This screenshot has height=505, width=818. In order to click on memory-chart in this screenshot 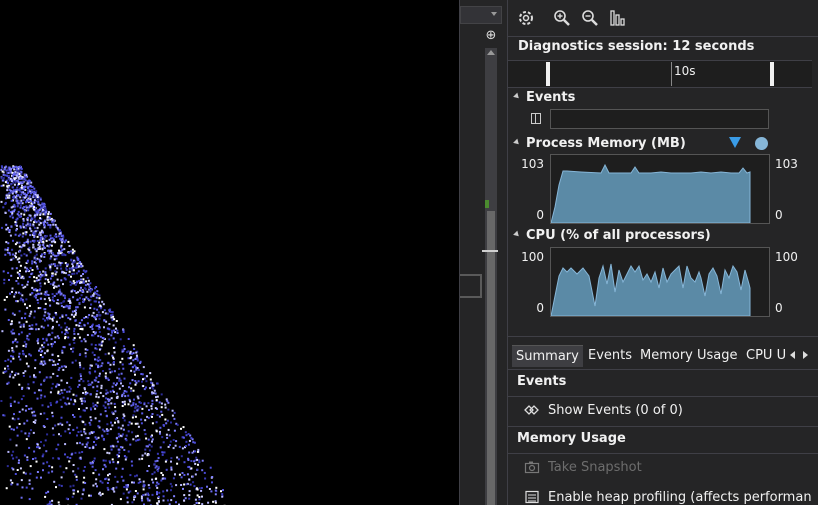, I will do `click(660, 189)`.